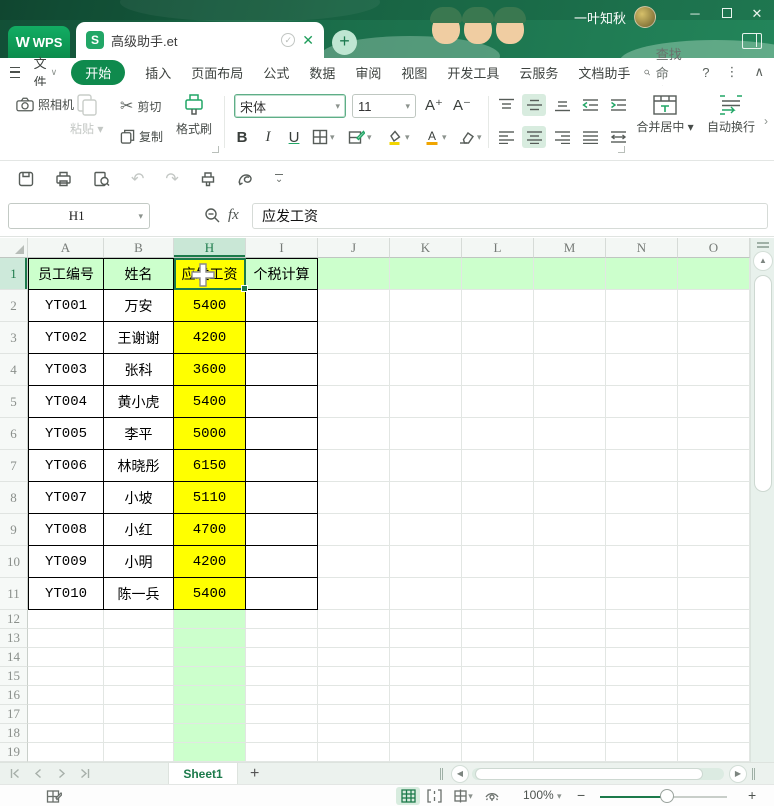 The height and width of the screenshot is (806, 774). What do you see at coordinates (217, 72) in the screenshot?
I see `menu-tab-2: 页面布局` at bounding box center [217, 72].